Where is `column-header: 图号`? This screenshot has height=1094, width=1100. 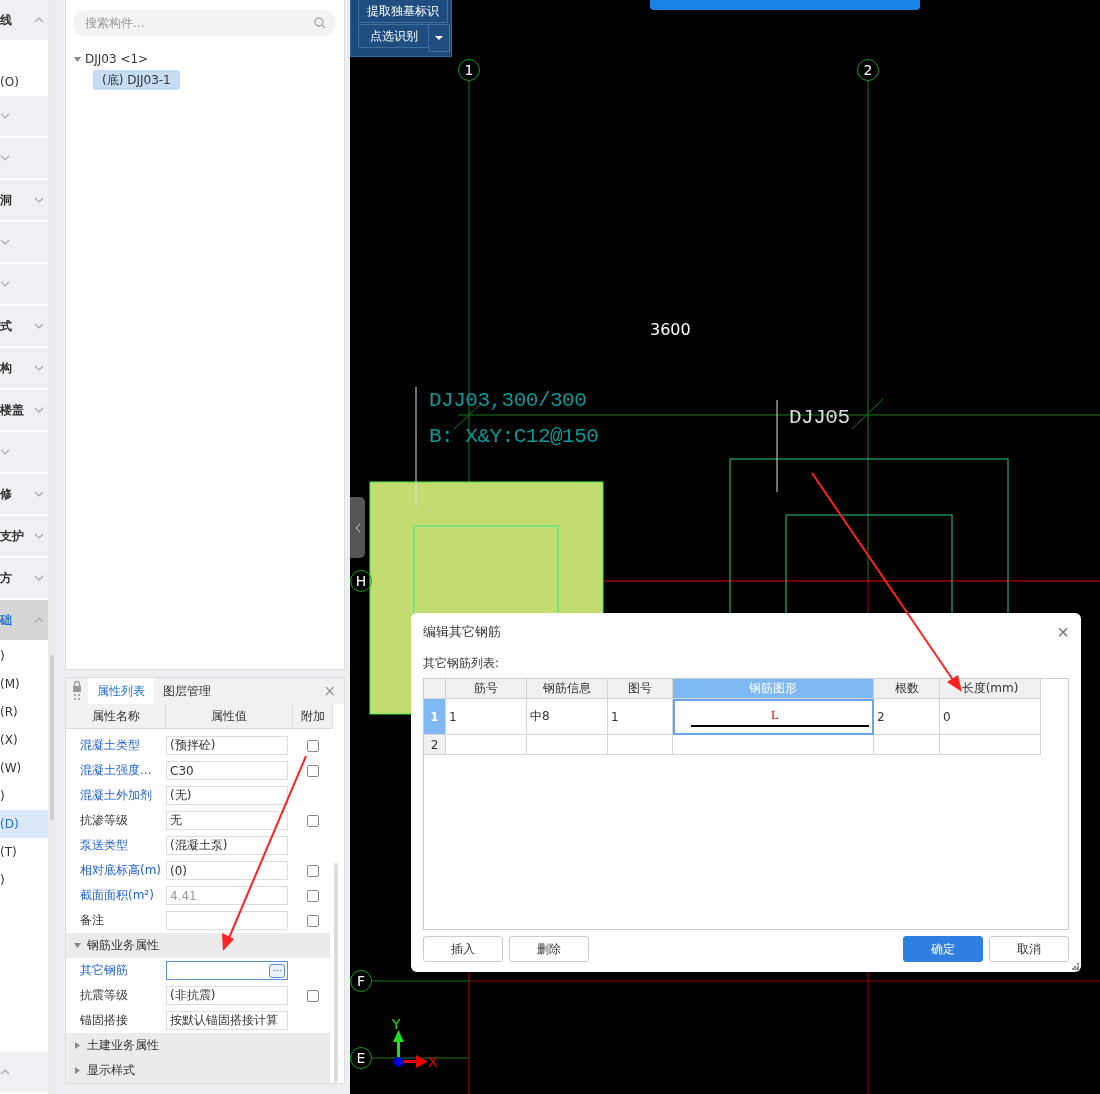 column-header: 图号 is located at coordinates (640, 689).